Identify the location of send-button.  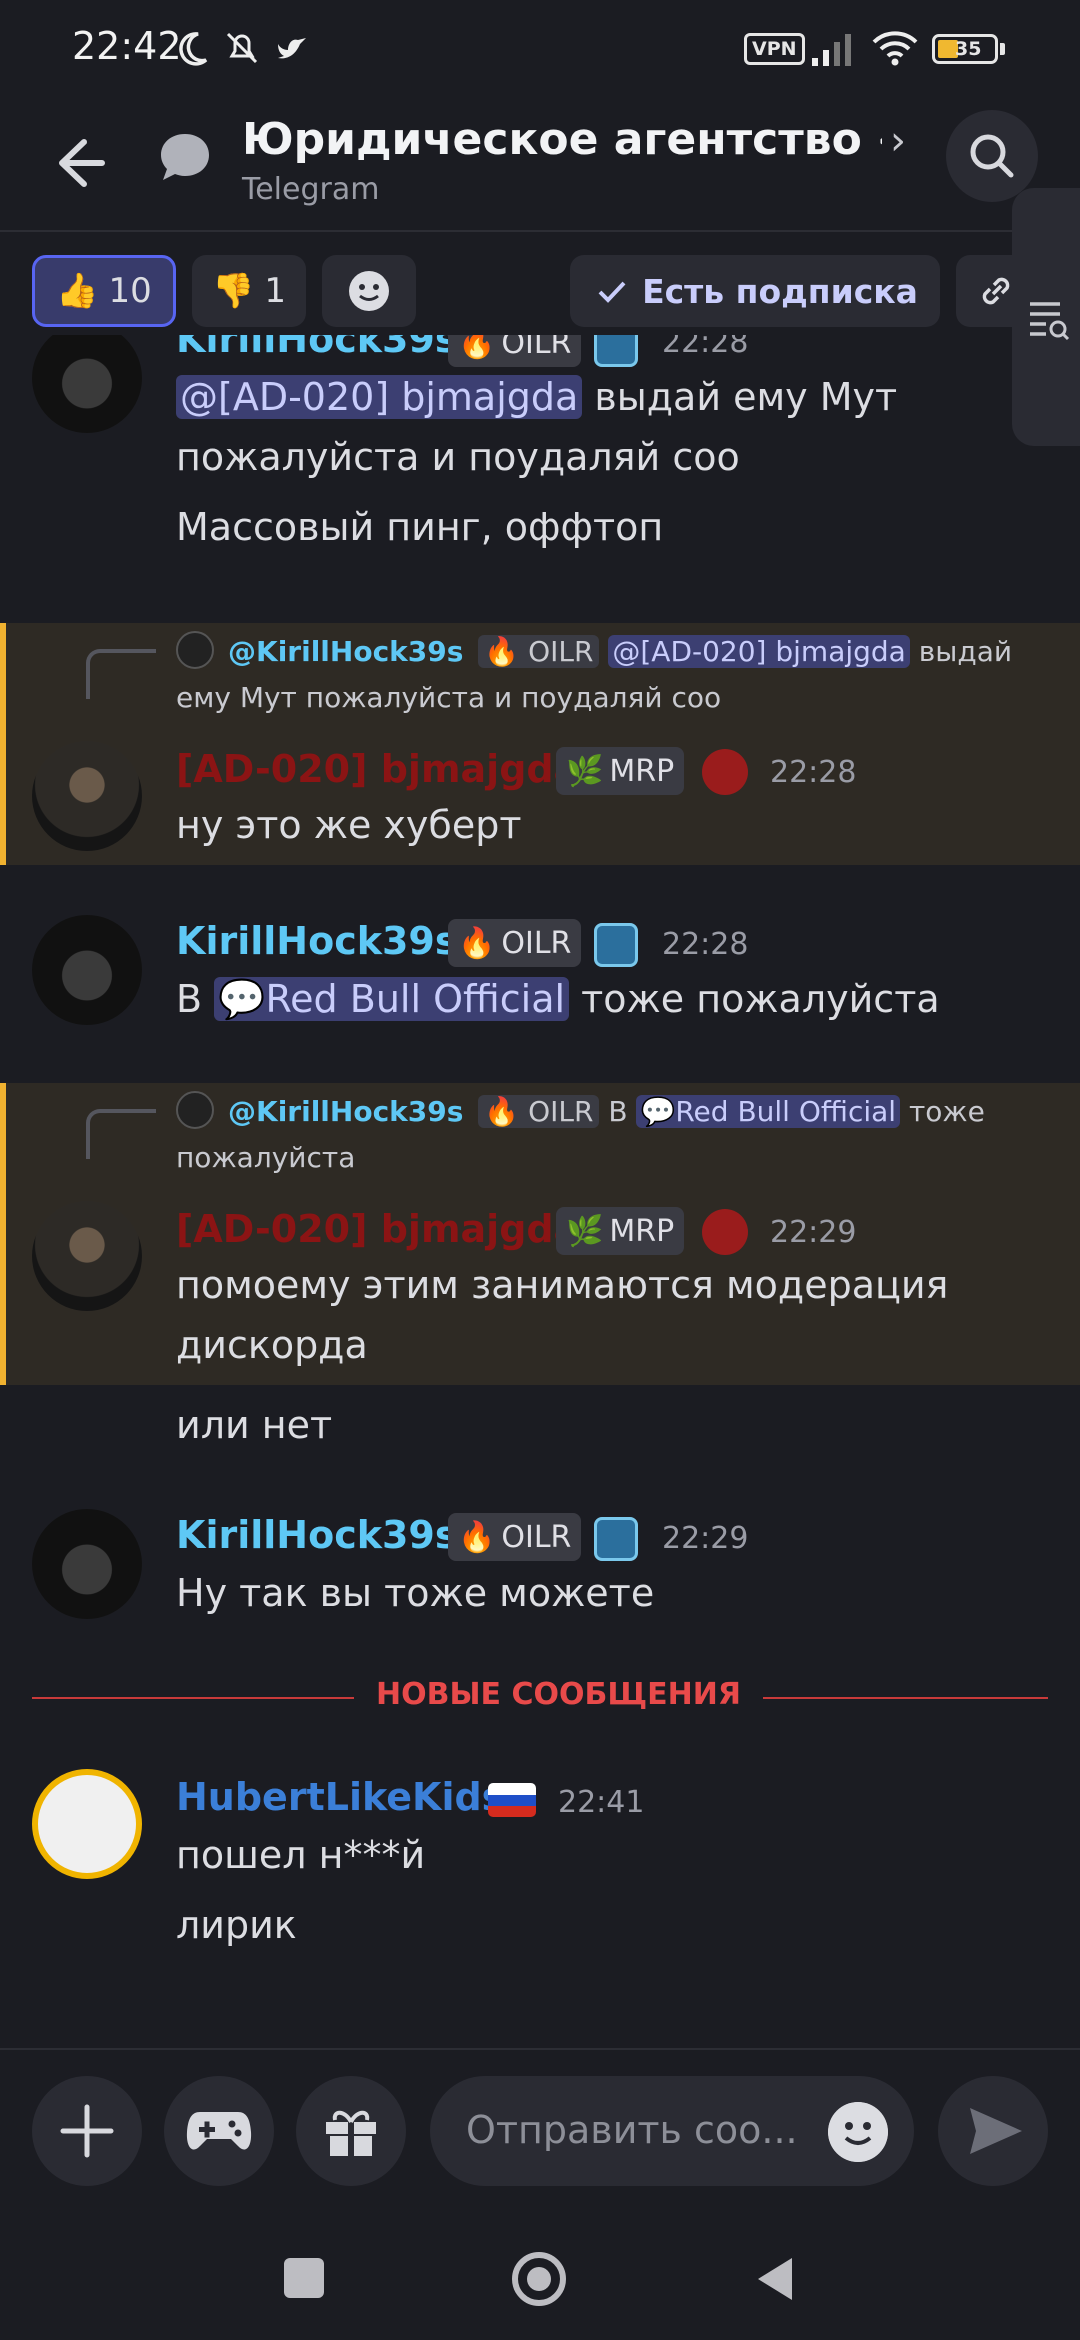
(993, 2131).